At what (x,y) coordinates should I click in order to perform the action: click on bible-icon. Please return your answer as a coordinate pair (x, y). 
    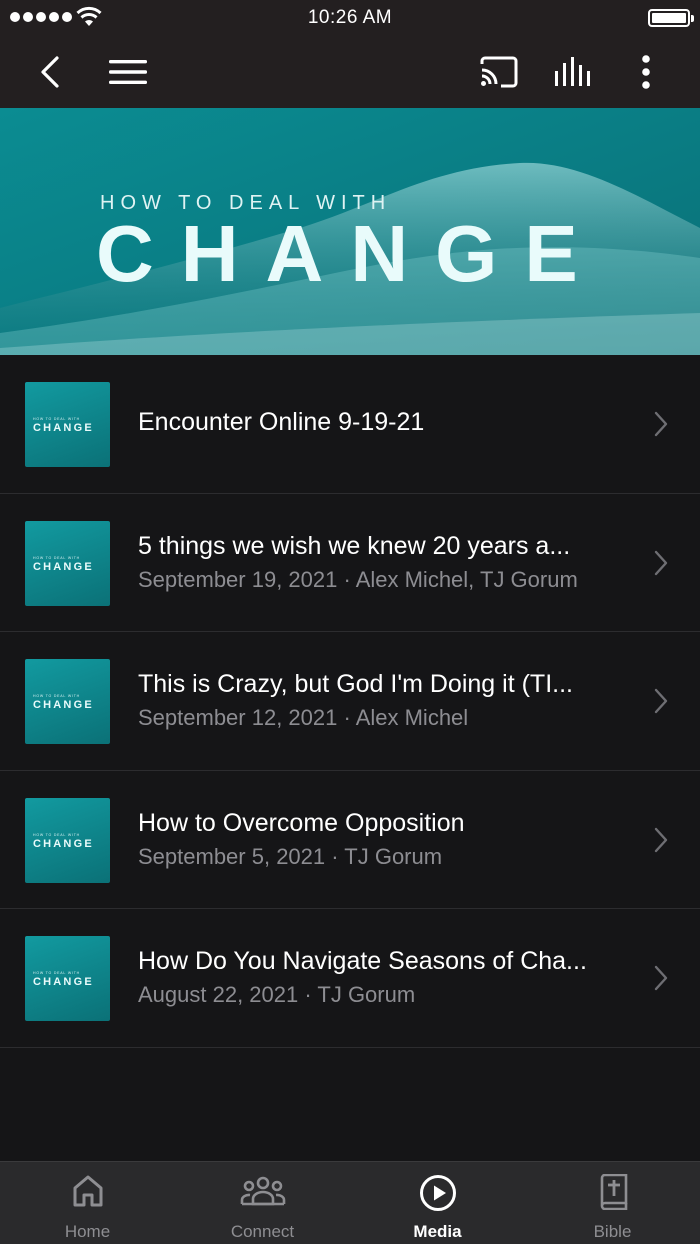
    Looking at the image, I should click on (613, 1192).